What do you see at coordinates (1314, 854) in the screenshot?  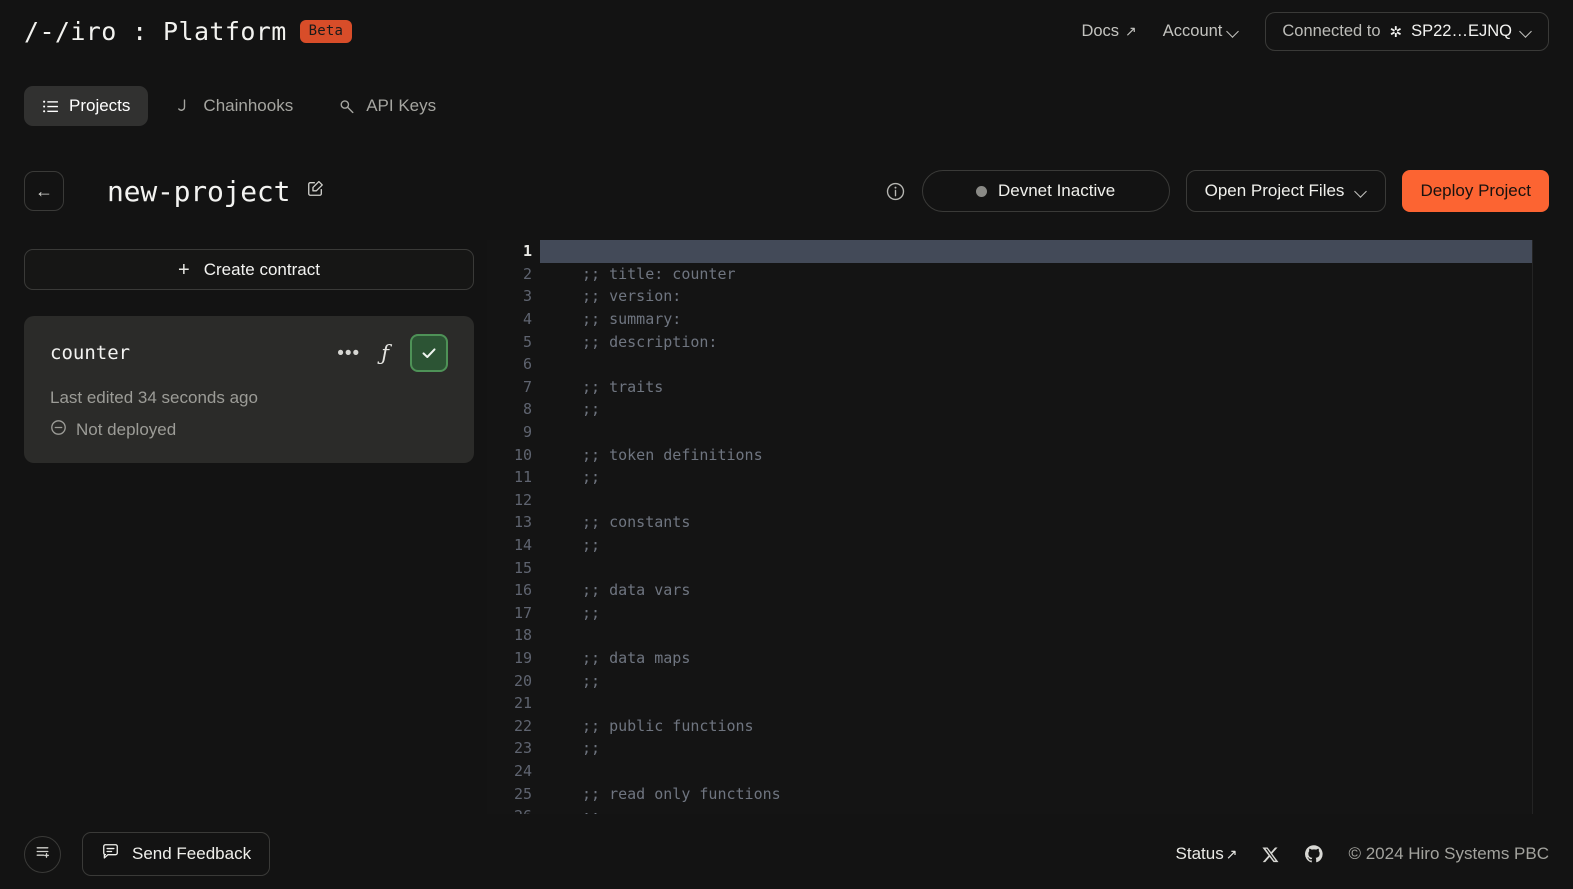 I see `github-icon` at bounding box center [1314, 854].